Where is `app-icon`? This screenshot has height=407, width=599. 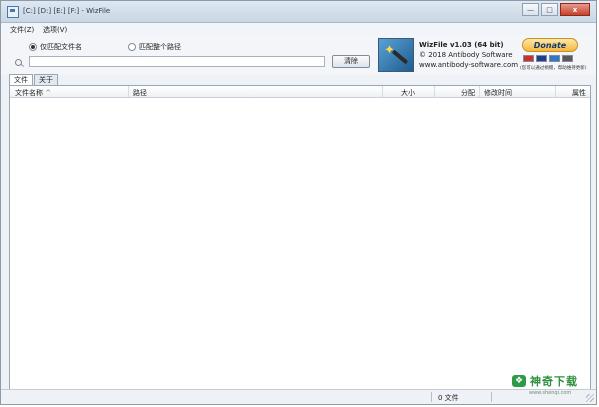 app-icon is located at coordinates (13, 12).